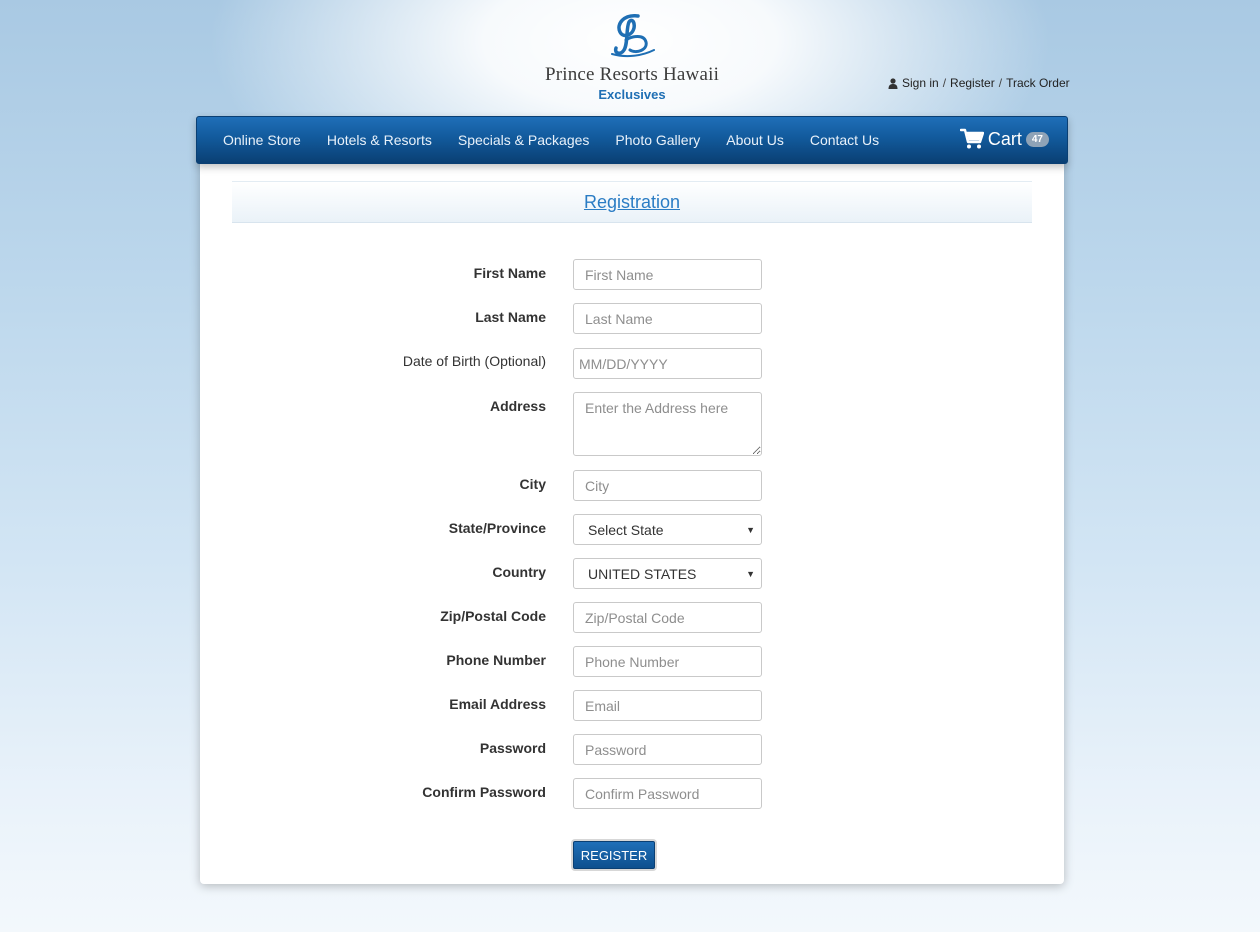 Image resolution: width=1260 pixels, height=932 pixels. What do you see at coordinates (632, 94) in the screenshot?
I see `brand-subtitle: Exclusives` at bounding box center [632, 94].